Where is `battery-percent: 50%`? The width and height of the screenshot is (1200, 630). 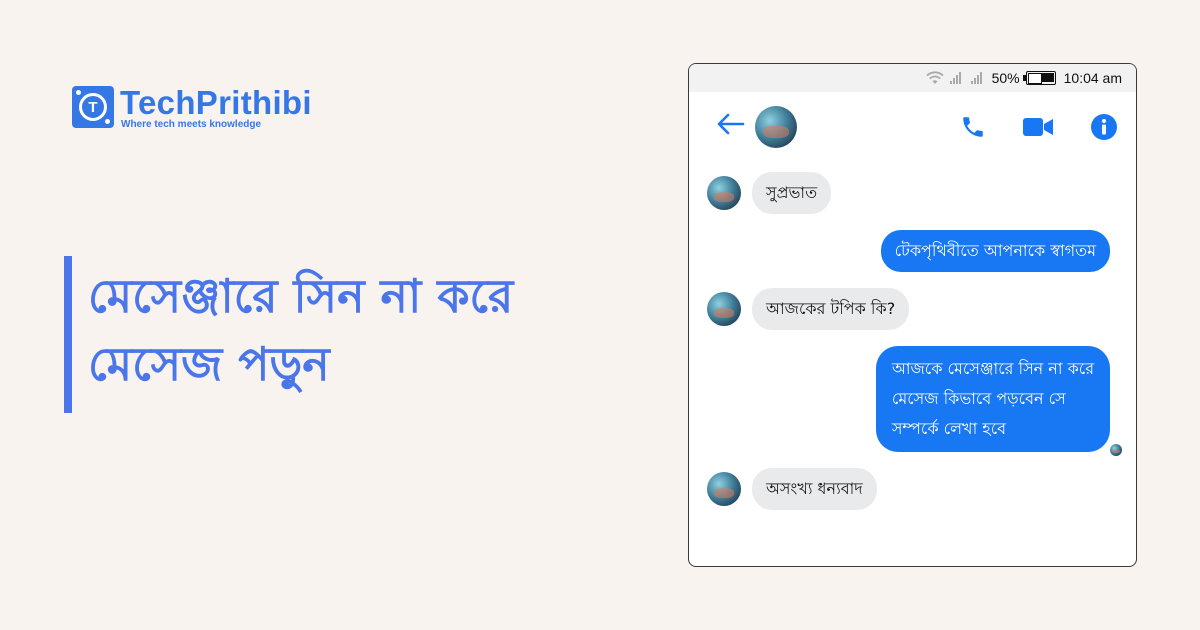
battery-percent: 50% is located at coordinates (1005, 78).